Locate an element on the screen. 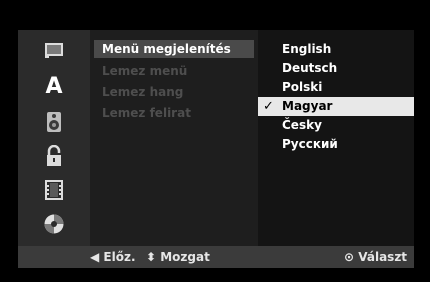 Image resolution: width=430 pixels, height=282 pixels. category-sidebar: A is located at coordinates (54, 138).